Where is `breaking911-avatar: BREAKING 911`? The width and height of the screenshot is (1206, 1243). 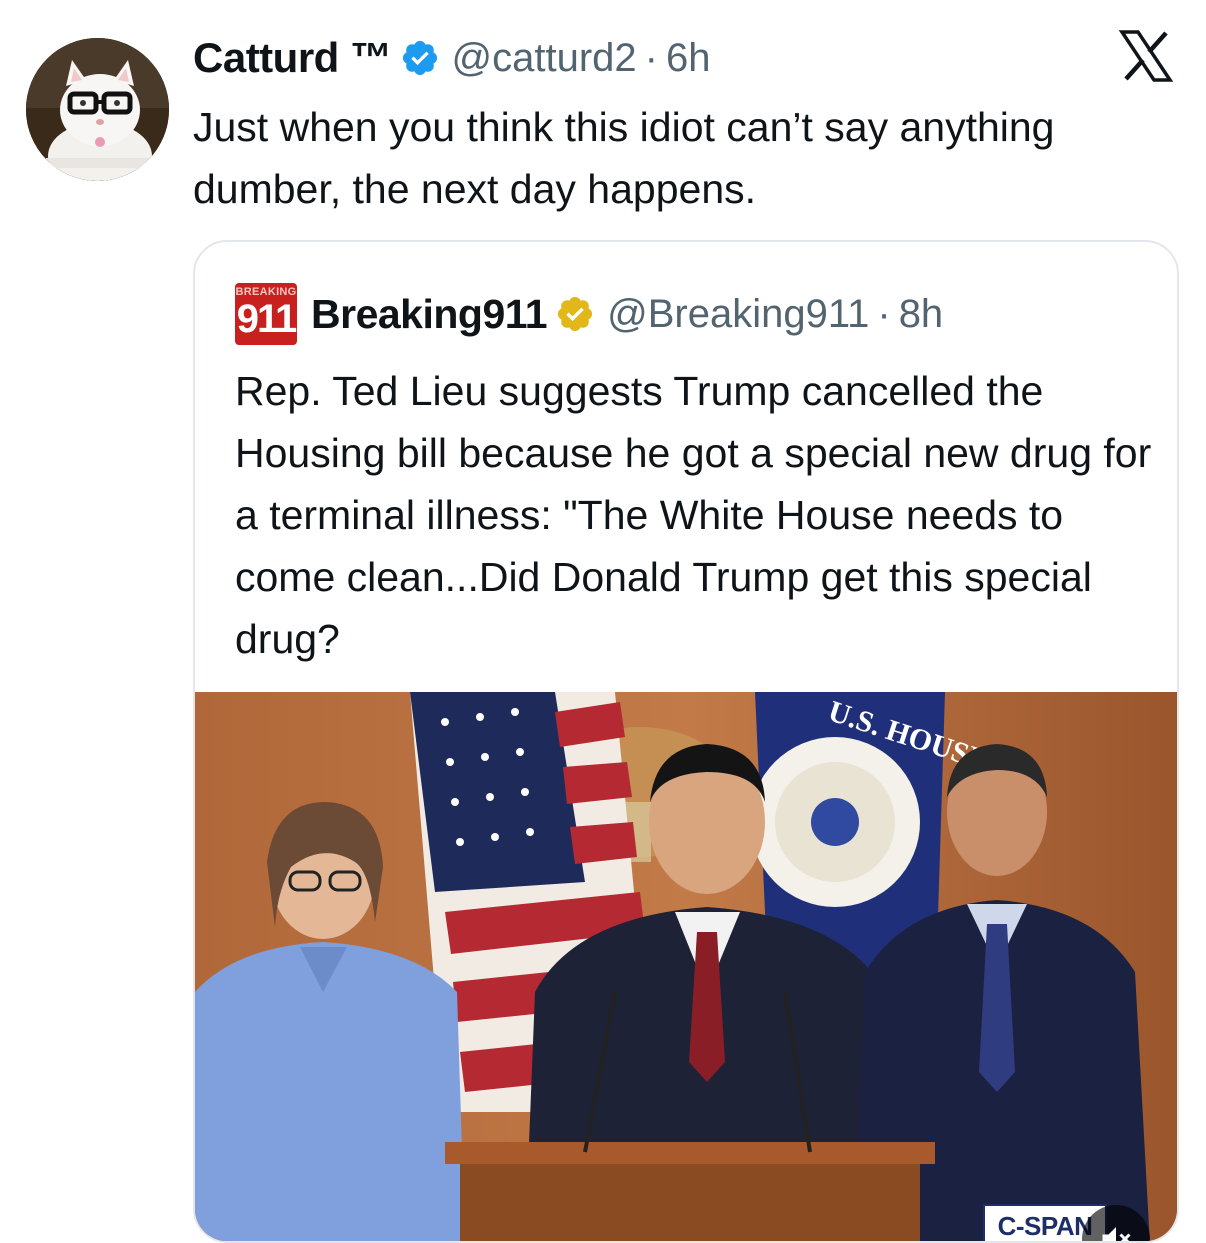
breaking911-avatar: BREAKING 911 is located at coordinates (266, 314).